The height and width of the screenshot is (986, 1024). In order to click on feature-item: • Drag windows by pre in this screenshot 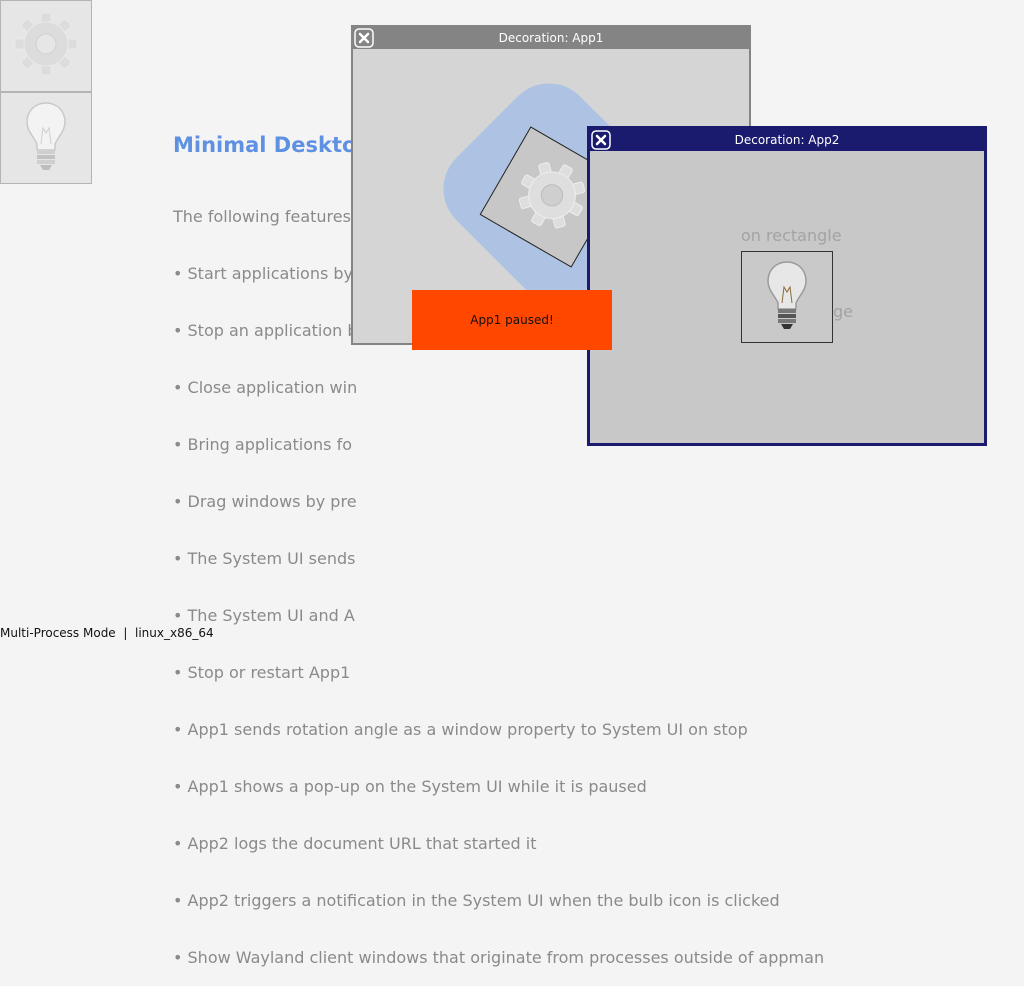, I will do `click(265, 501)`.